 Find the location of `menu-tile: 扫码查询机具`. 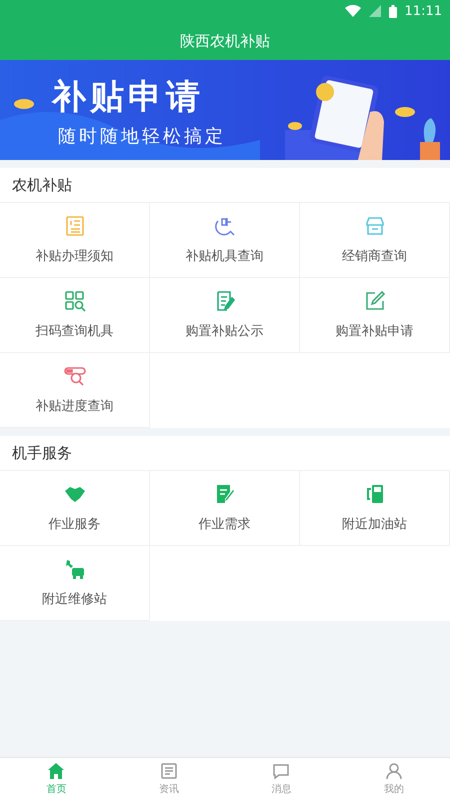

menu-tile: 扫码查询机具 is located at coordinates (75, 315).